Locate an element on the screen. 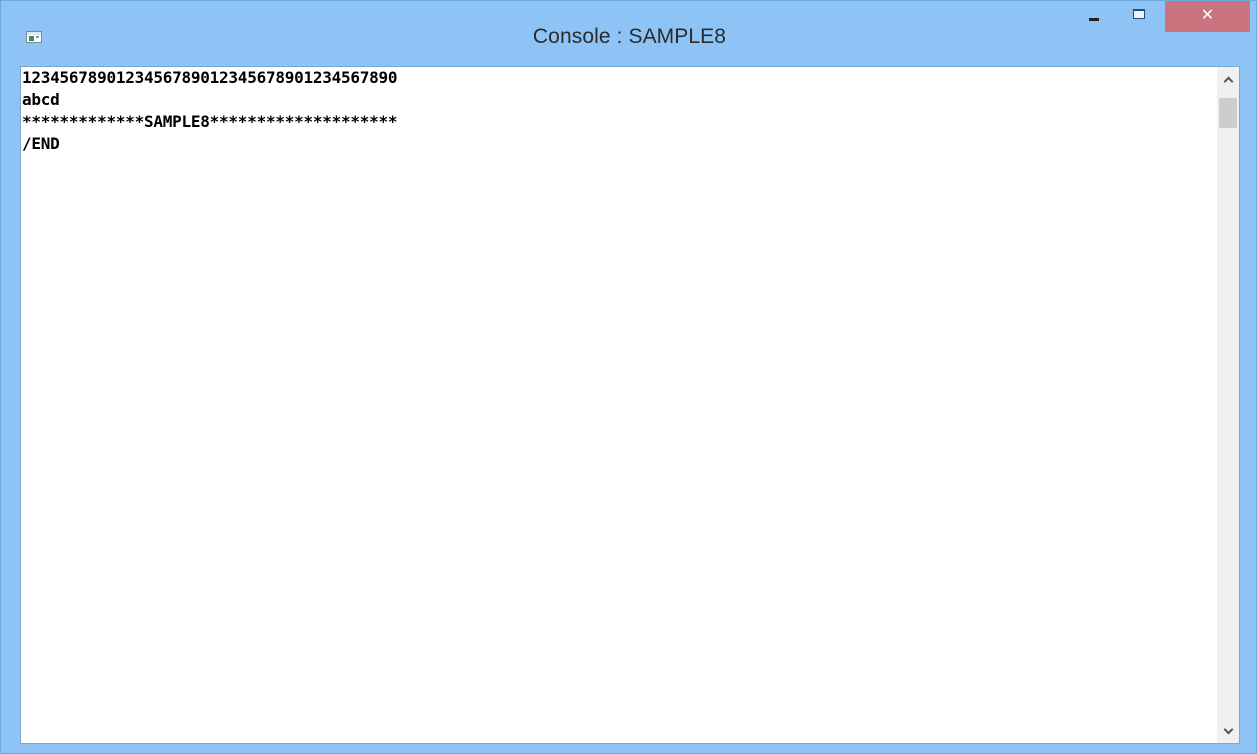  console-line: *************SAMPLE8******************** is located at coordinates (210, 121).